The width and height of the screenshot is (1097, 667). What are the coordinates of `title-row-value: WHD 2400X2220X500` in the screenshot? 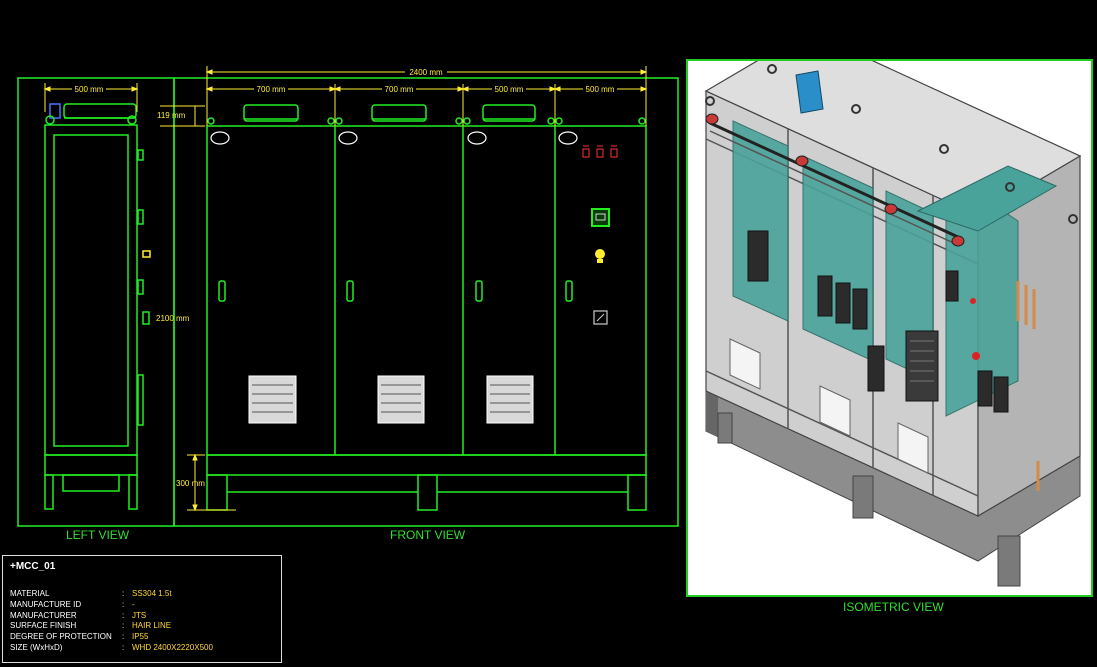 It's located at (172, 647).